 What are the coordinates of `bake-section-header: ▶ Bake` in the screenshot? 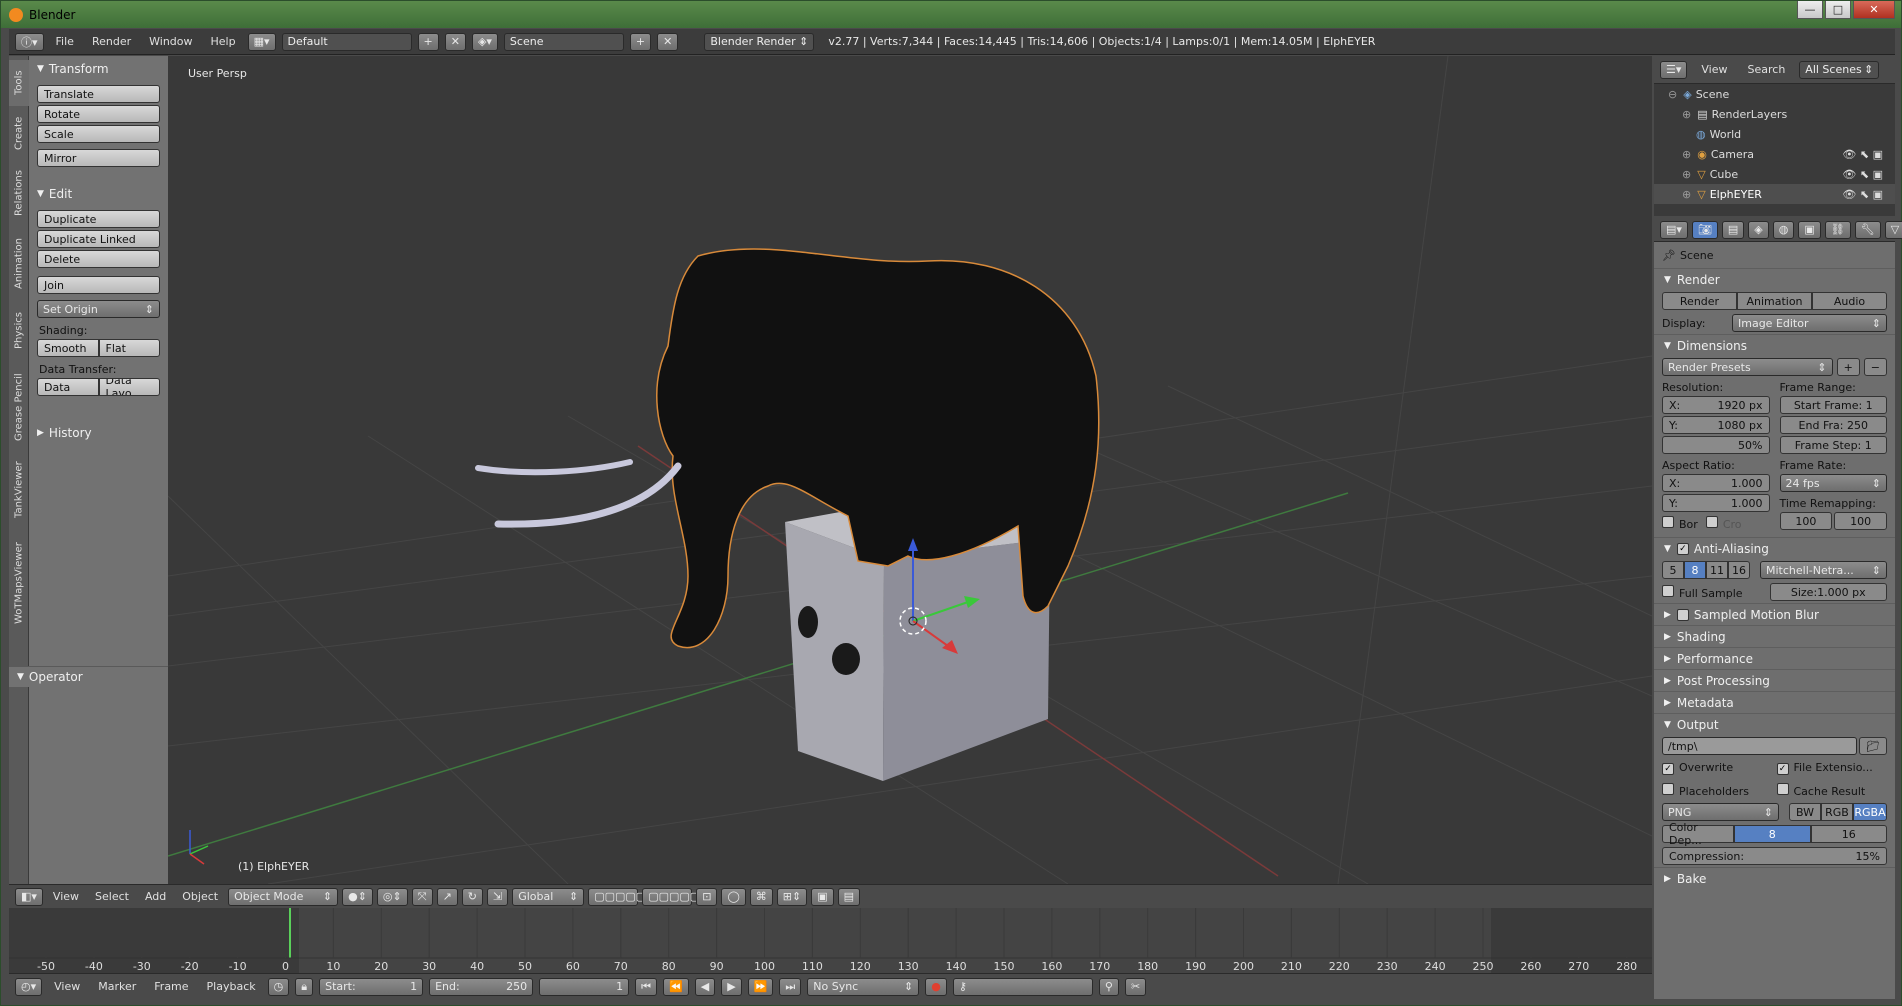 It's located at (1774, 878).